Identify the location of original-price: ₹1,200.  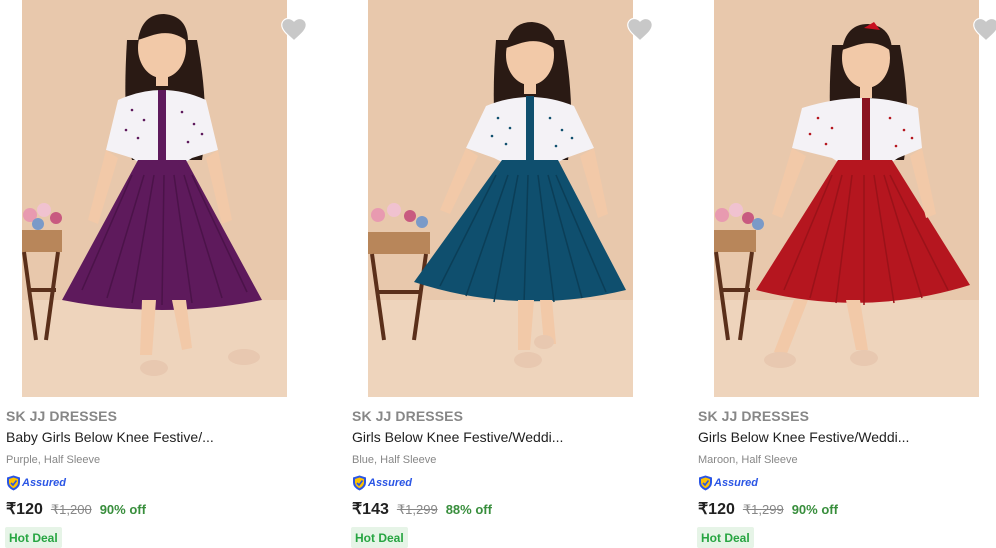
(71, 509).